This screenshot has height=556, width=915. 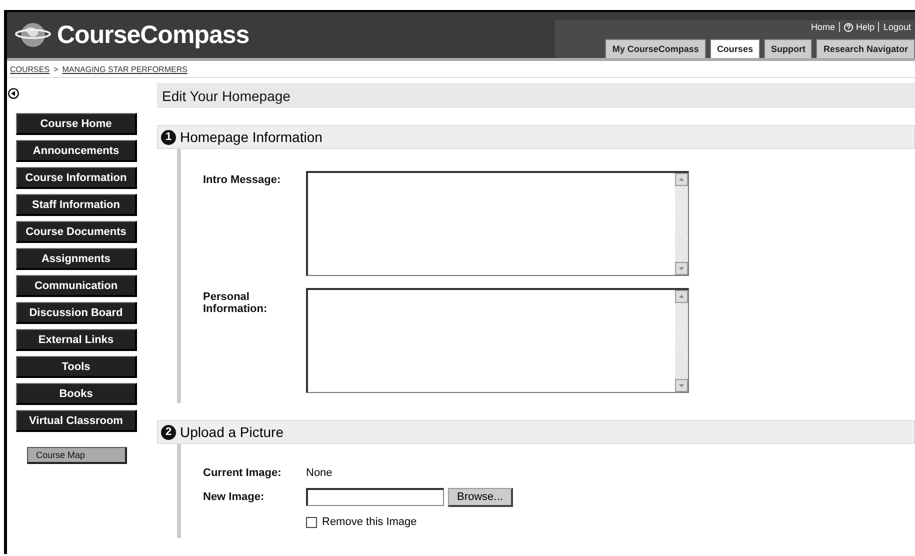 I want to click on file-path-field, so click(x=375, y=497).